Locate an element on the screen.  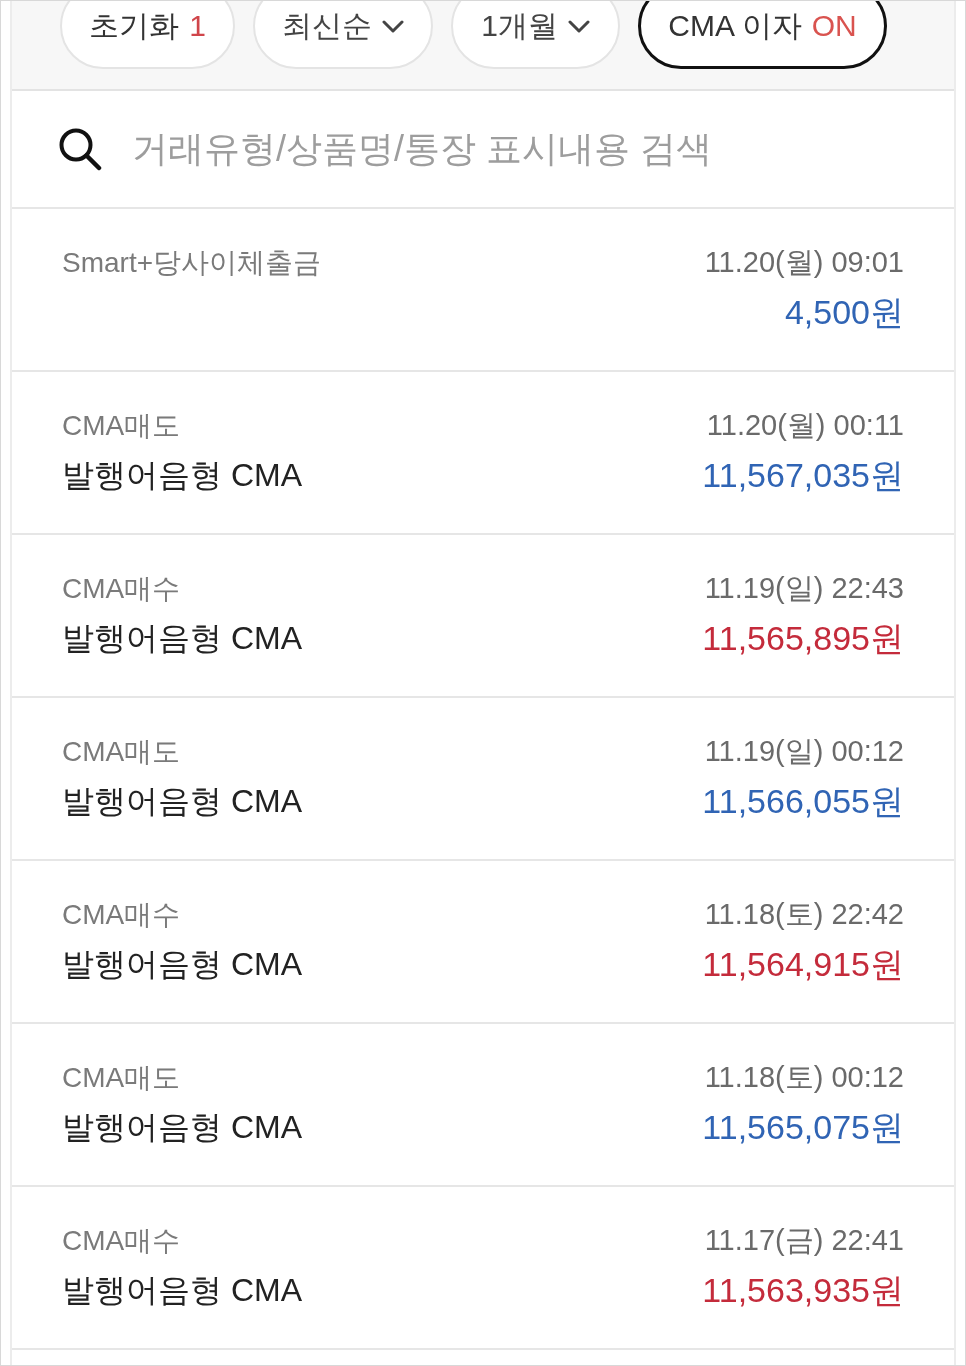
transaction-amount: 11,566,055원 is located at coordinates (803, 801).